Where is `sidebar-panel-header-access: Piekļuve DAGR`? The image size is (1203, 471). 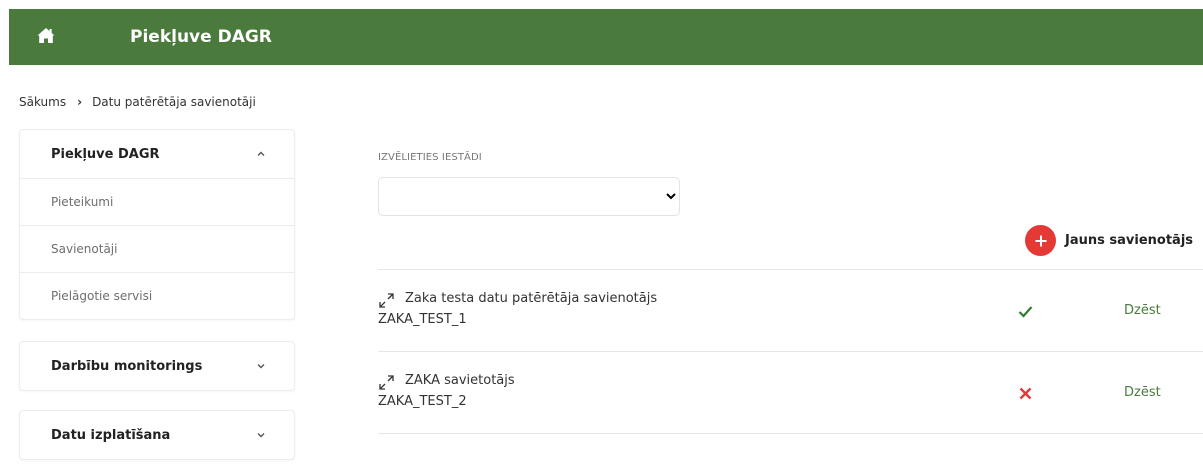 sidebar-panel-header-access: Piekļuve DAGR is located at coordinates (157, 154).